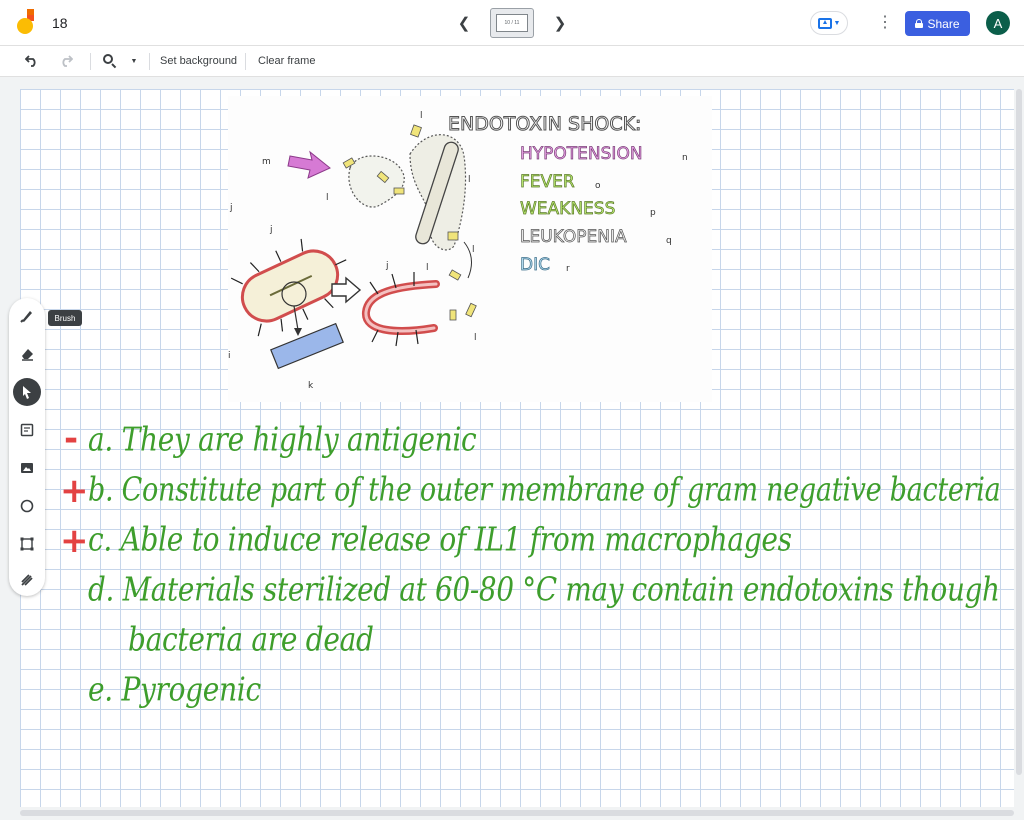  I want to click on shape-tool-button, so click(27, 506).